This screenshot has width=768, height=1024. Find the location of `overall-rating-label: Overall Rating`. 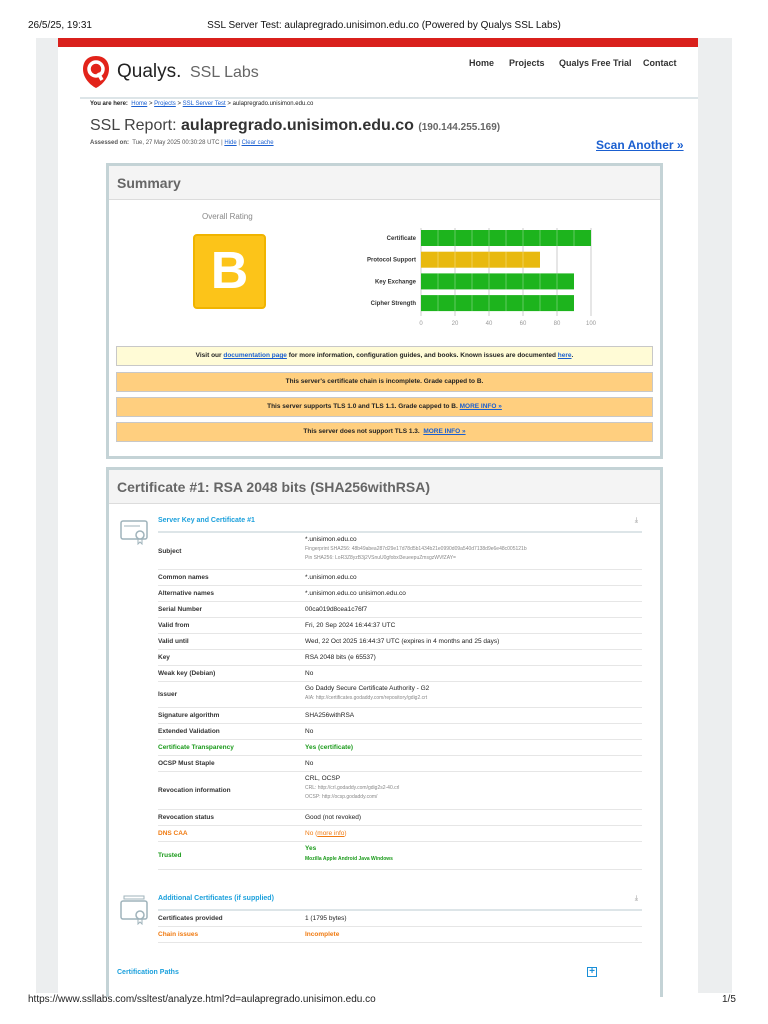

overall-rating-label: Overall Rating is located at coordinates (227, 216).